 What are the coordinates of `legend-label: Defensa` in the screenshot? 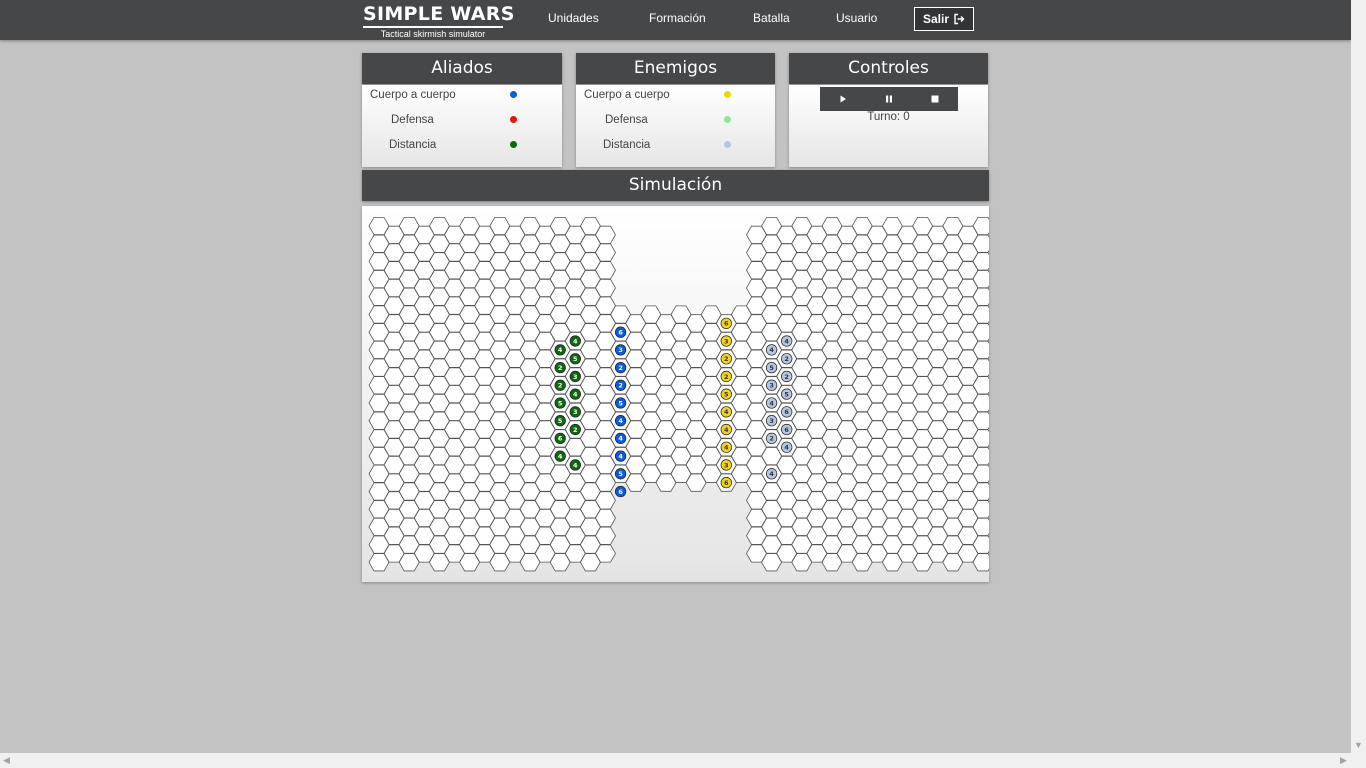 It's located at (626, 120).